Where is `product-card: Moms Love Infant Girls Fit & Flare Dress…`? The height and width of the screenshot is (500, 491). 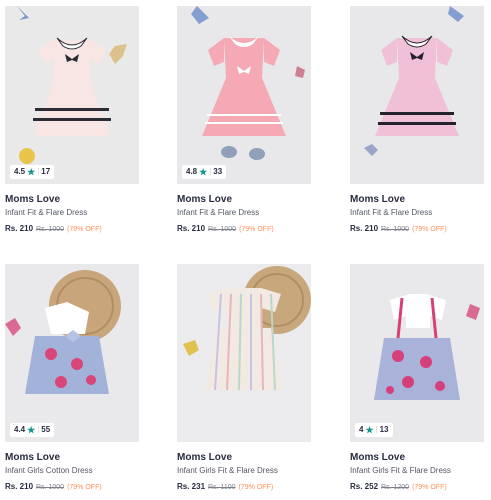
product-card: Moms Love Infant Girls Fit & Flare Dress… is located at coordinates (244, 377).